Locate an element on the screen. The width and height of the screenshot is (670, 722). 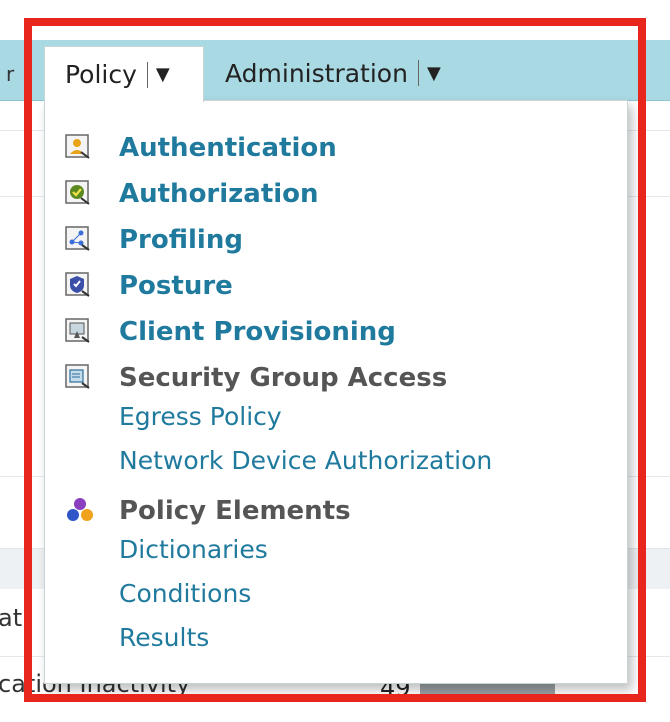
tab-policy: Policy ▼ is located at coordinates (124, 74).